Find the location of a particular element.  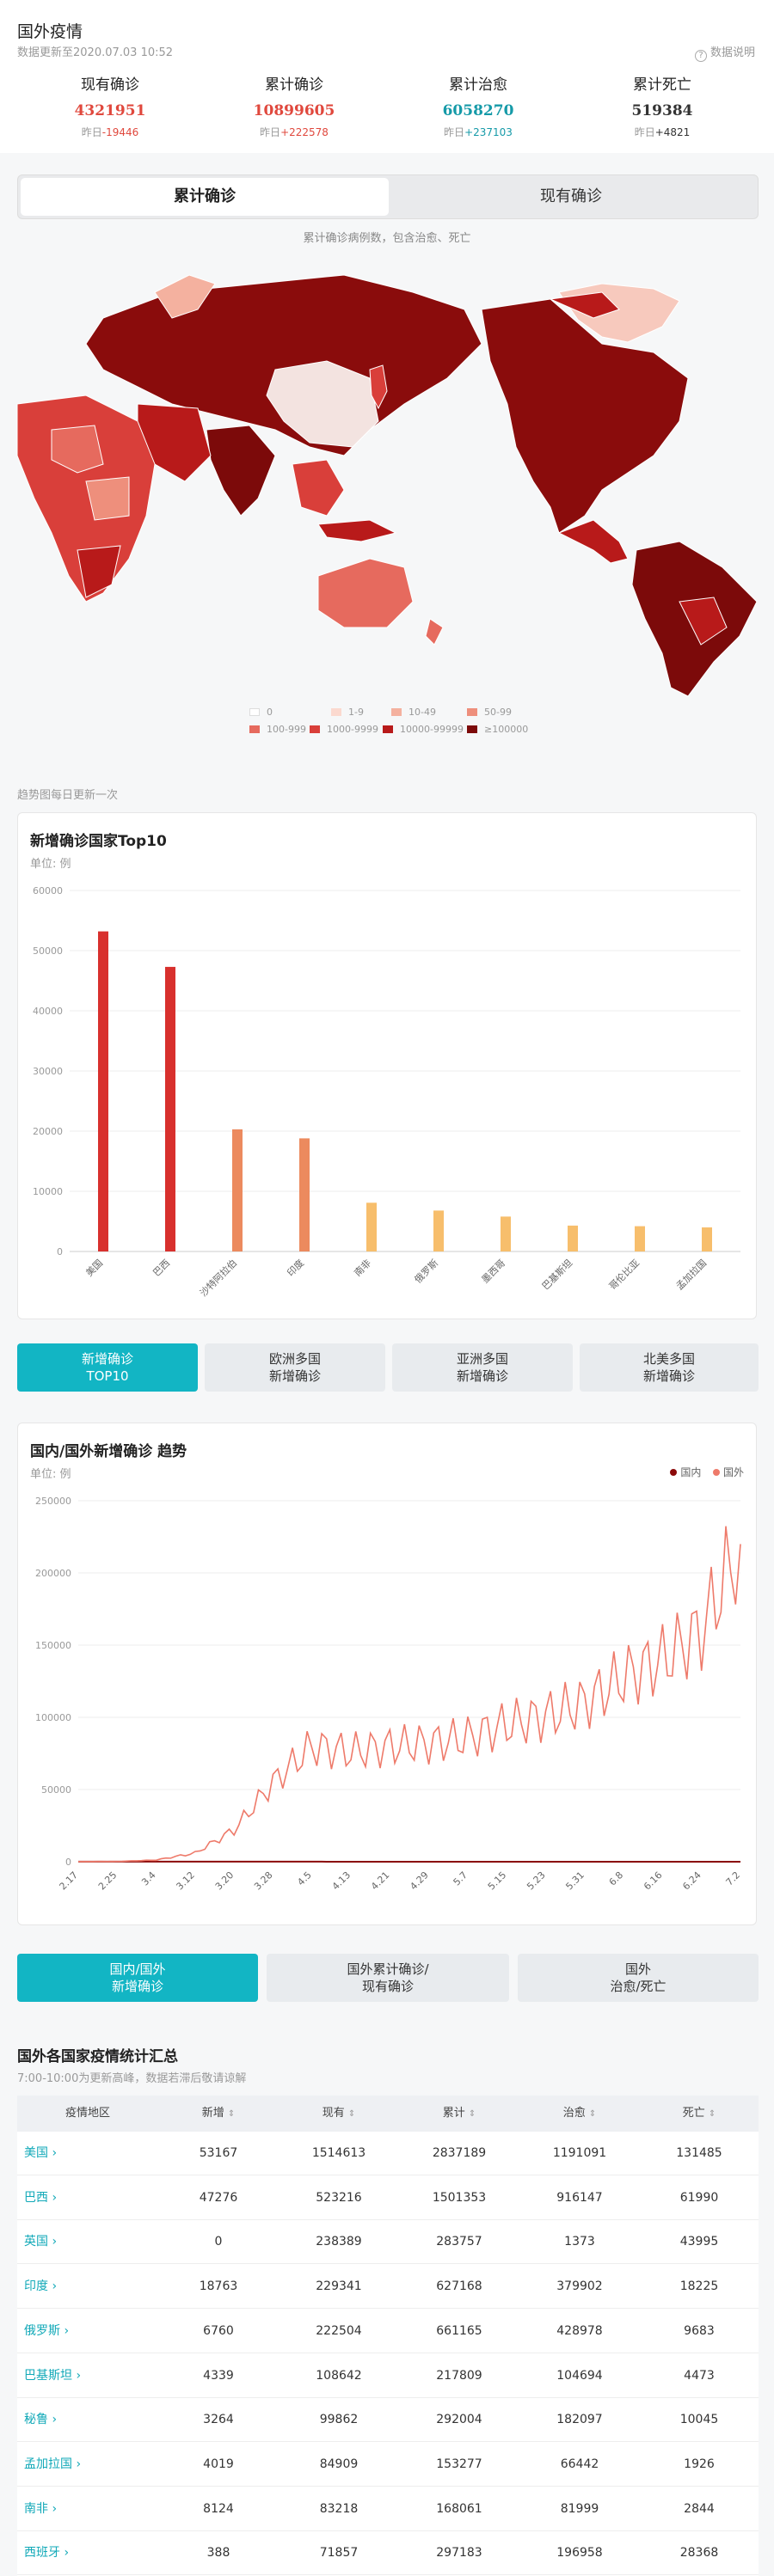

table-row: 西班牙 › 388 71857 297183 196958 28368 is located at coordinates (388, 2553).